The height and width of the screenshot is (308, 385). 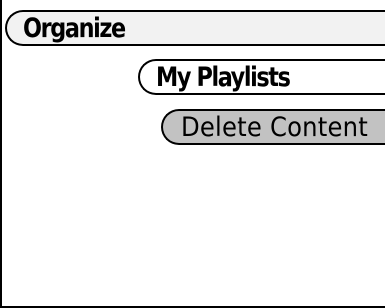 What do you see at coordinates (74, 28) in the screenshot?
I see `menu-item-organize-label: Organize` at bounding box center [74, 28].